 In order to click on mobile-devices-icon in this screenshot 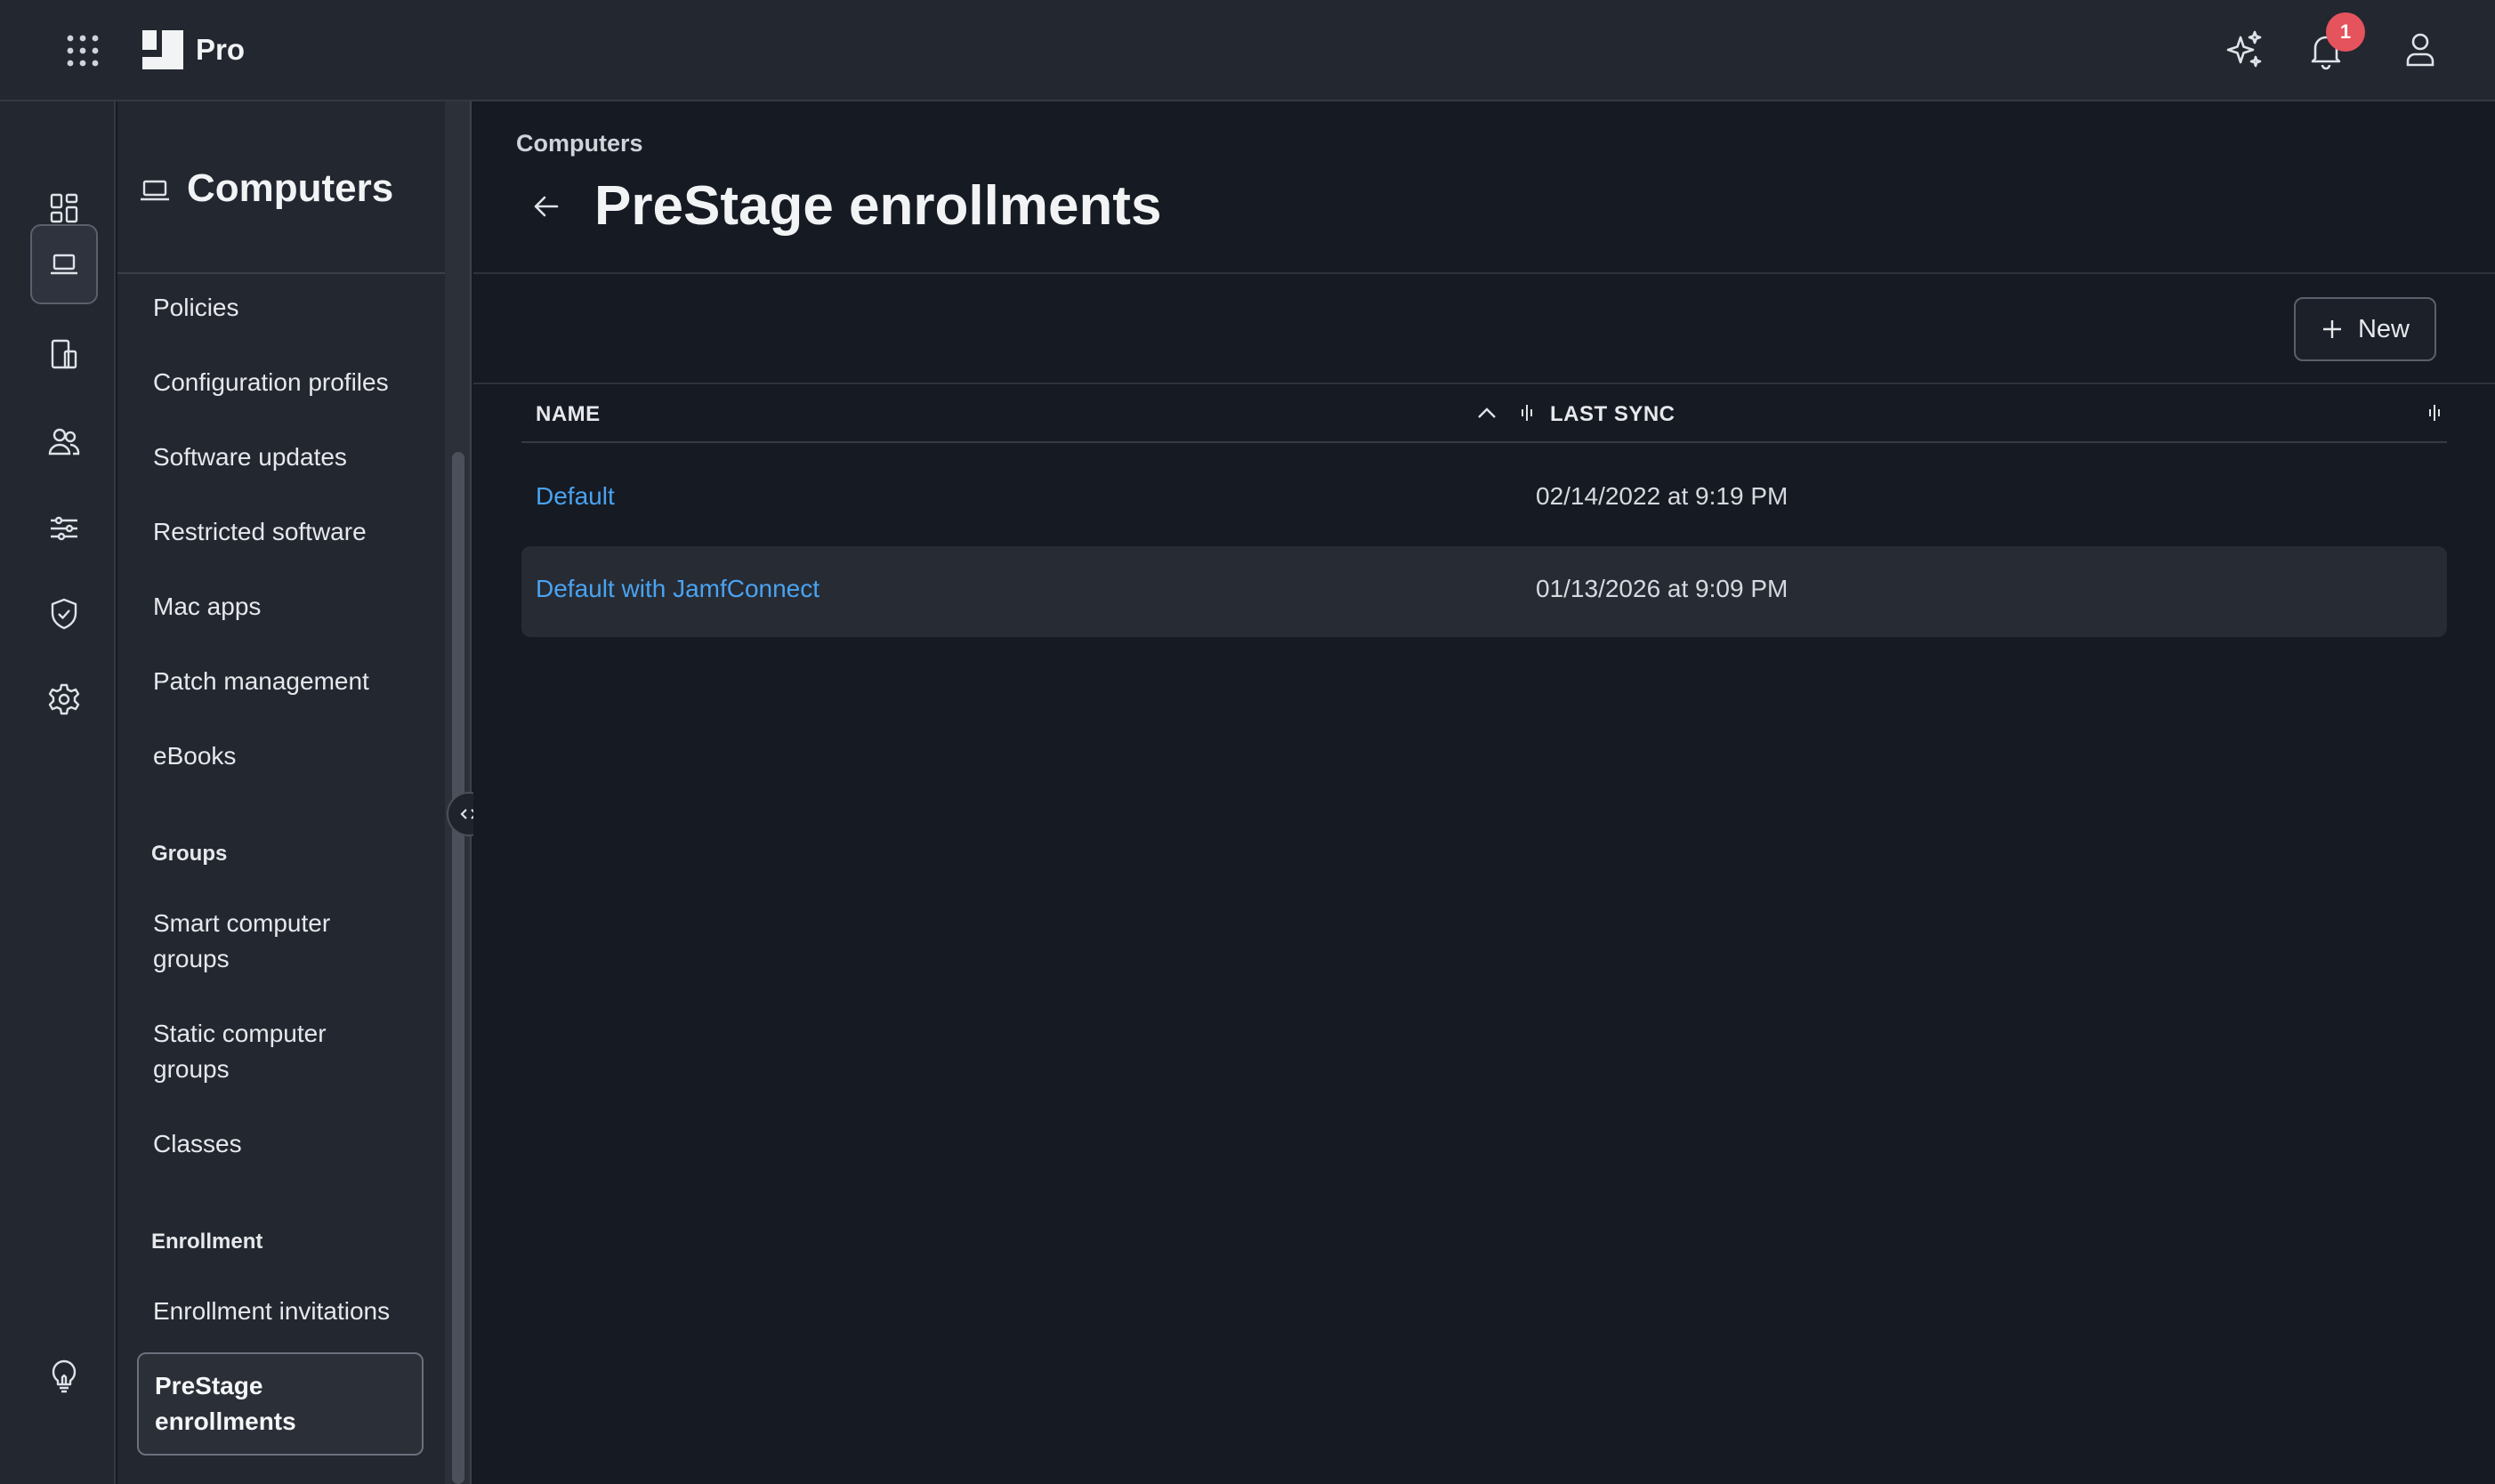, I will do `click(64, 354)`.